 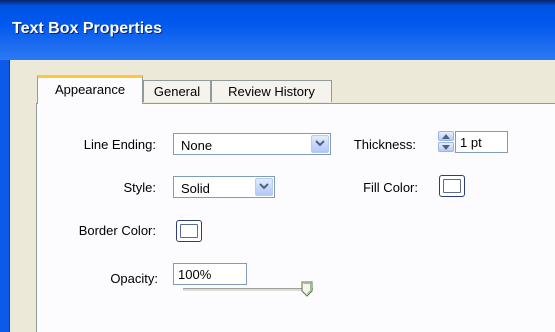 I want to click on border-color-label: Border Color:, so click(x=117, y=230).